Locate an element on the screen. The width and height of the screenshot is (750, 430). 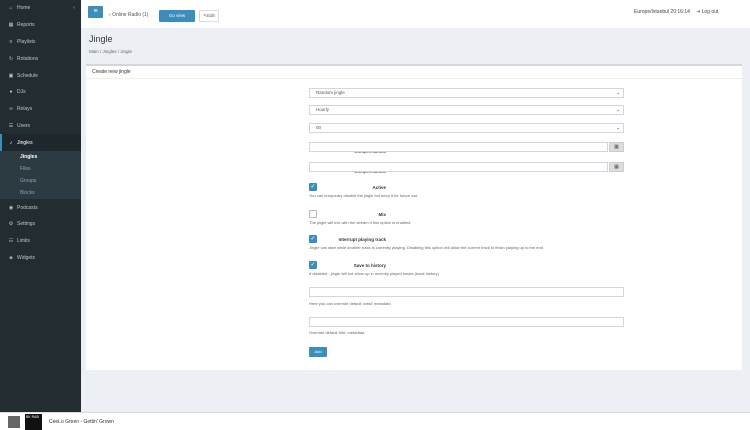
sidebar-item-schedule: ▣ Schedule is located at coordinates (40, 75).